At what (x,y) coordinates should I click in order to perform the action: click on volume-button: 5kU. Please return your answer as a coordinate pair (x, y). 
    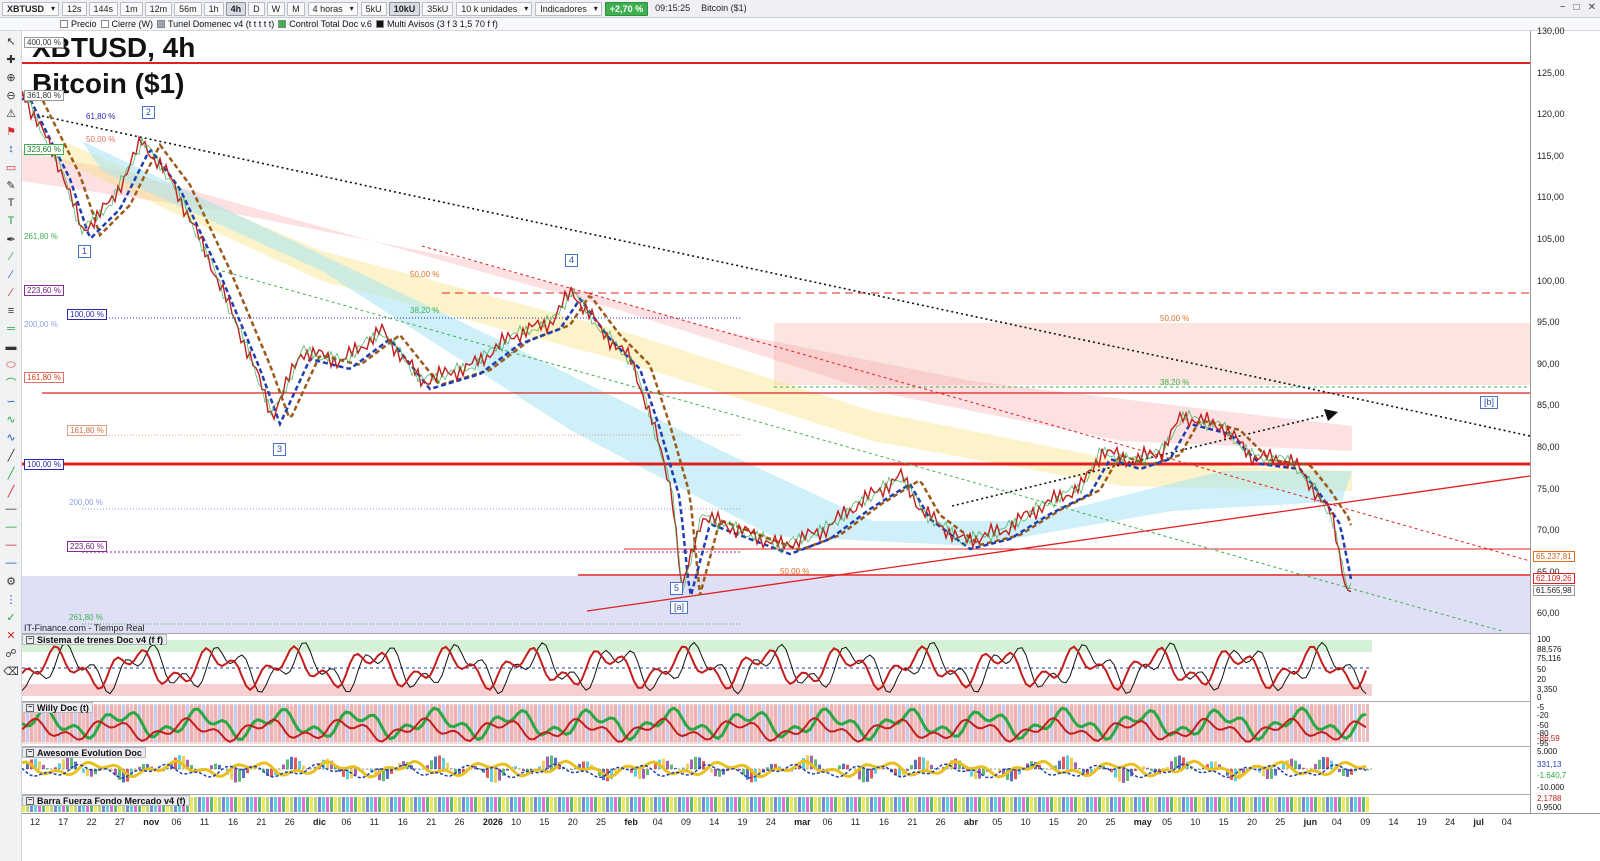
    Looking at the image, I should click on (373, 8).